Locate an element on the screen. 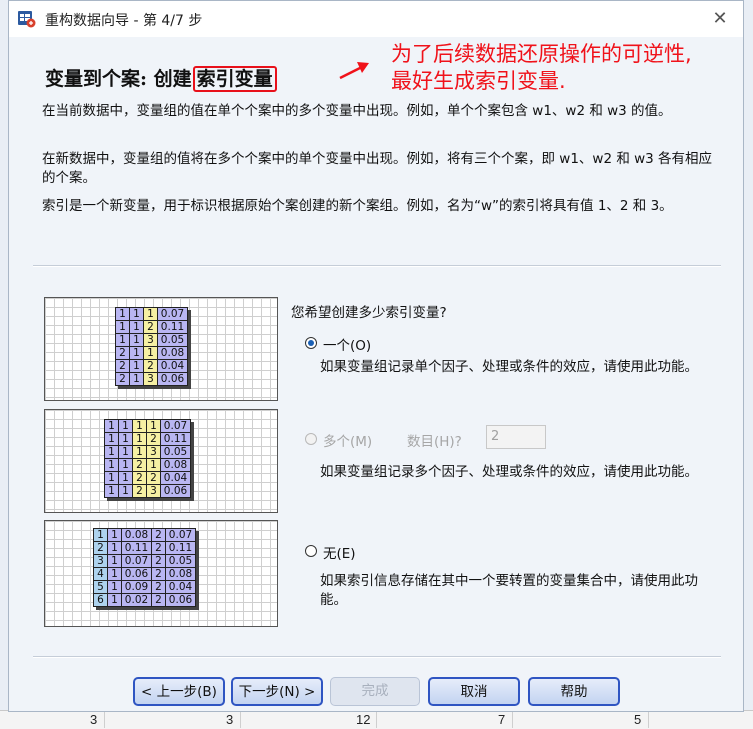  back-button: < 上一步(B) is located at coordinates (179, 691).